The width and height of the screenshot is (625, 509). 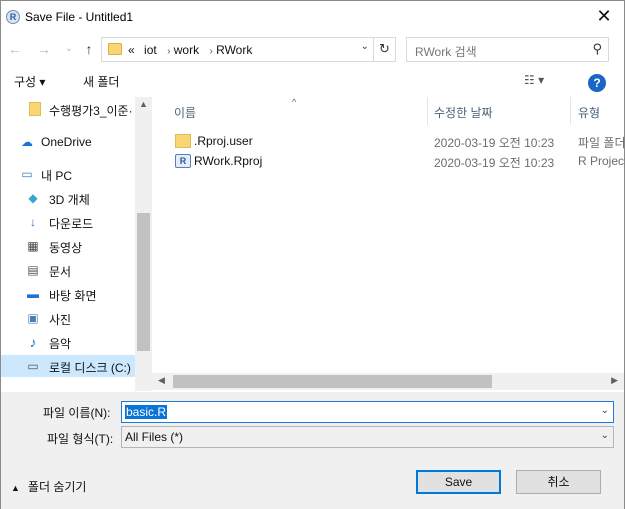 What do you see at coordinates (33, 222) in the screenshot?
I see `download-icon: ↓` at bounding box center [33, 222].